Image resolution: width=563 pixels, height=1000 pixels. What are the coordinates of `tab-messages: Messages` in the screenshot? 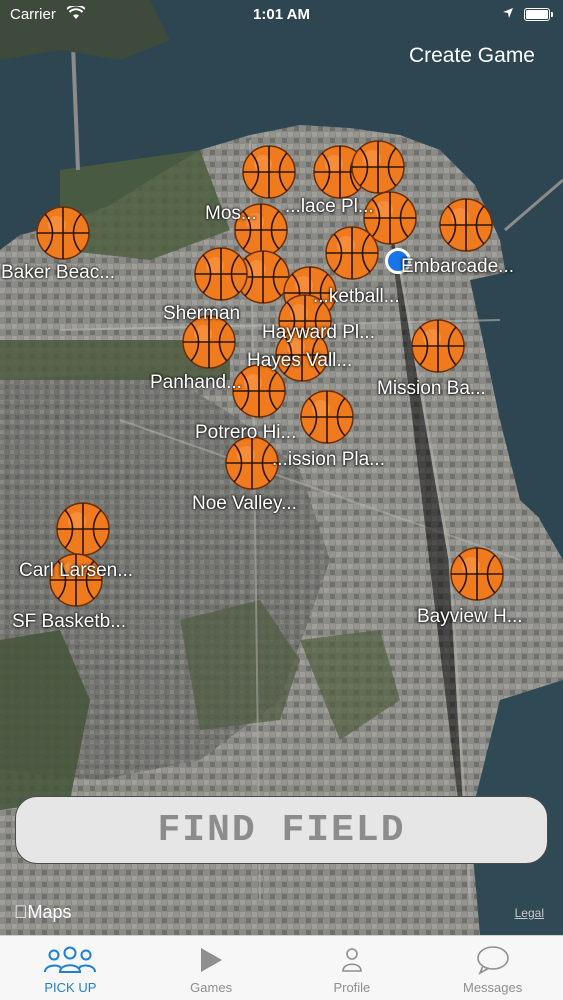 It's located at (492, 968).